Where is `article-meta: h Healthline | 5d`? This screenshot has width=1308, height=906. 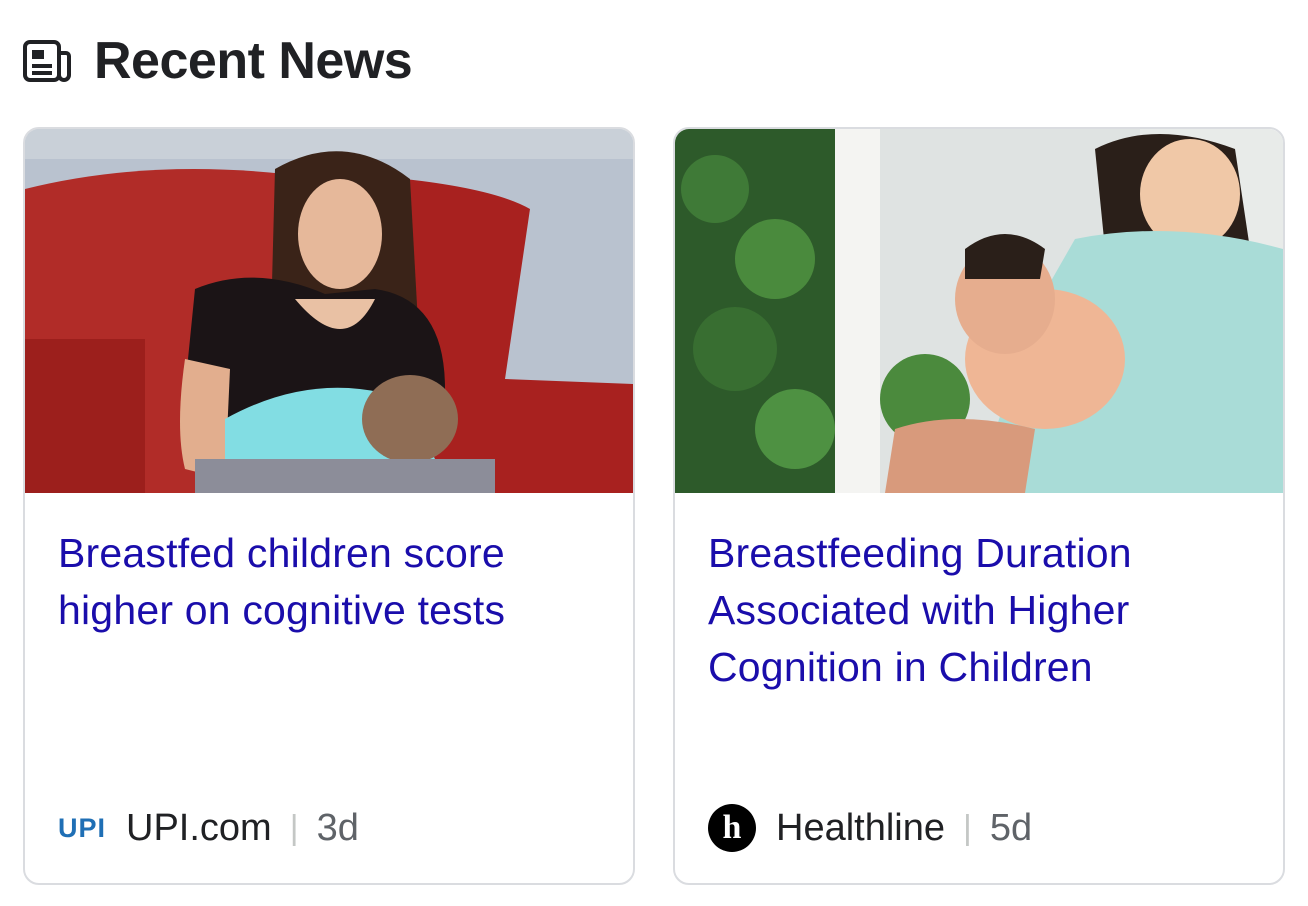
article-meta: h Healthline | 5d is located at coordinates (870, 828).